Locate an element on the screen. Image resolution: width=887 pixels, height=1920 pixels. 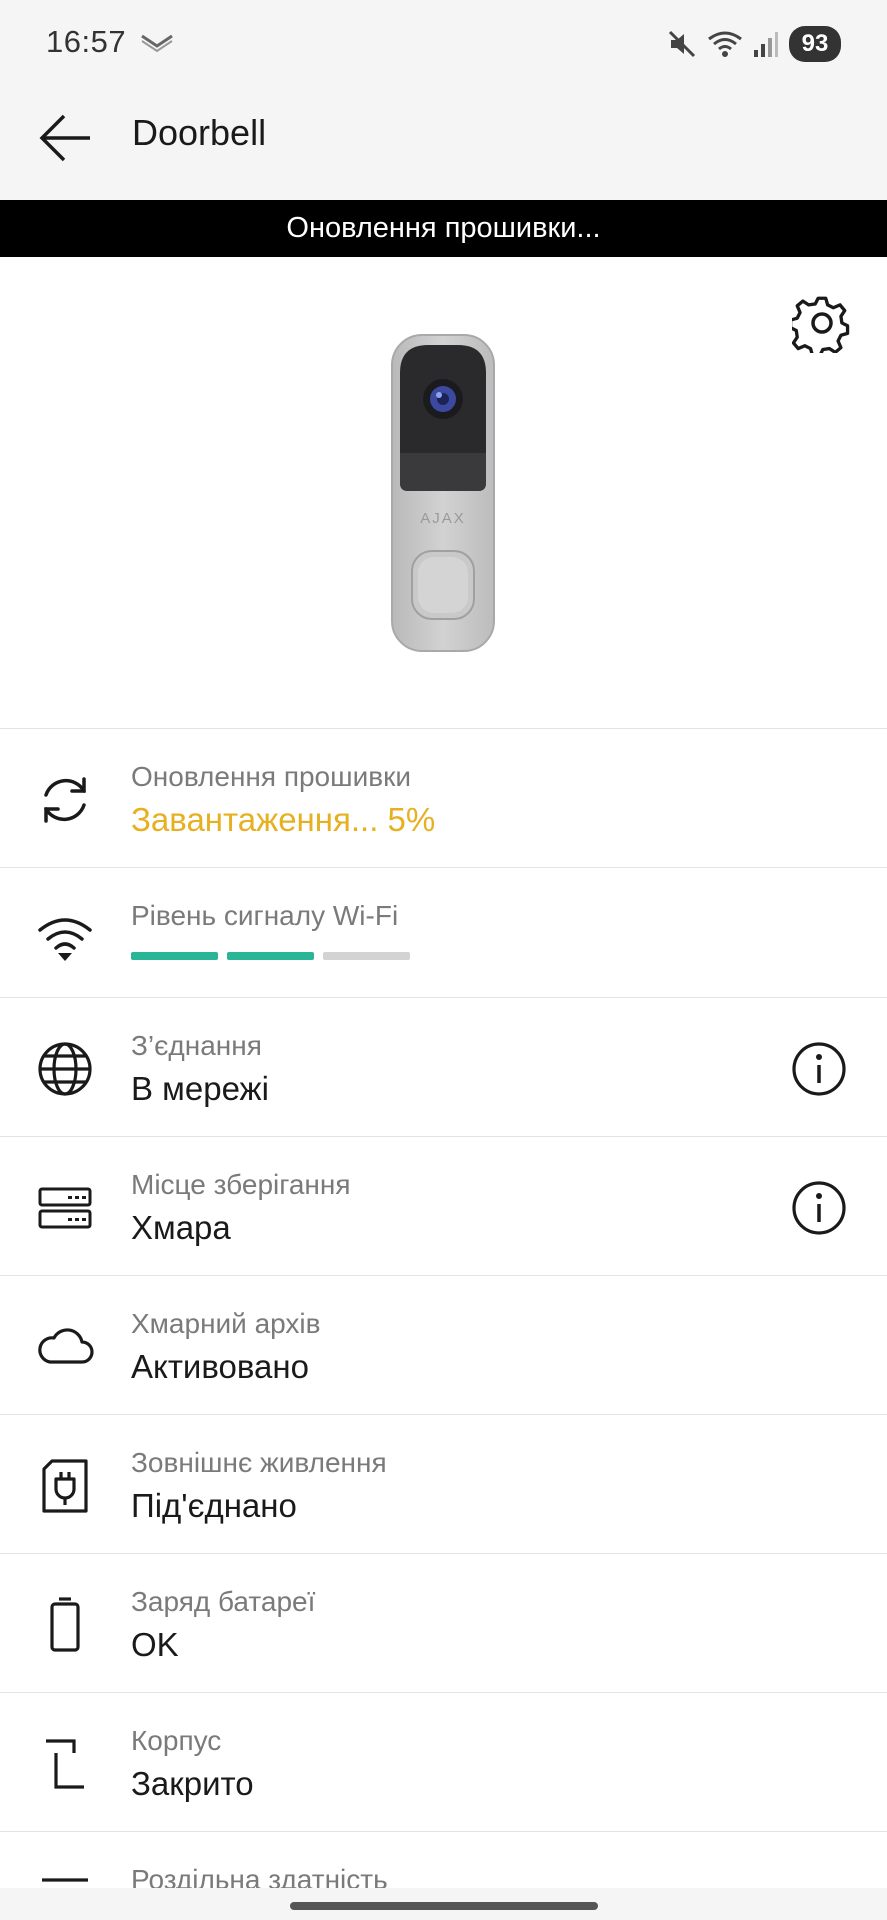
gesture-bar is located at coordinates (443, 1904).